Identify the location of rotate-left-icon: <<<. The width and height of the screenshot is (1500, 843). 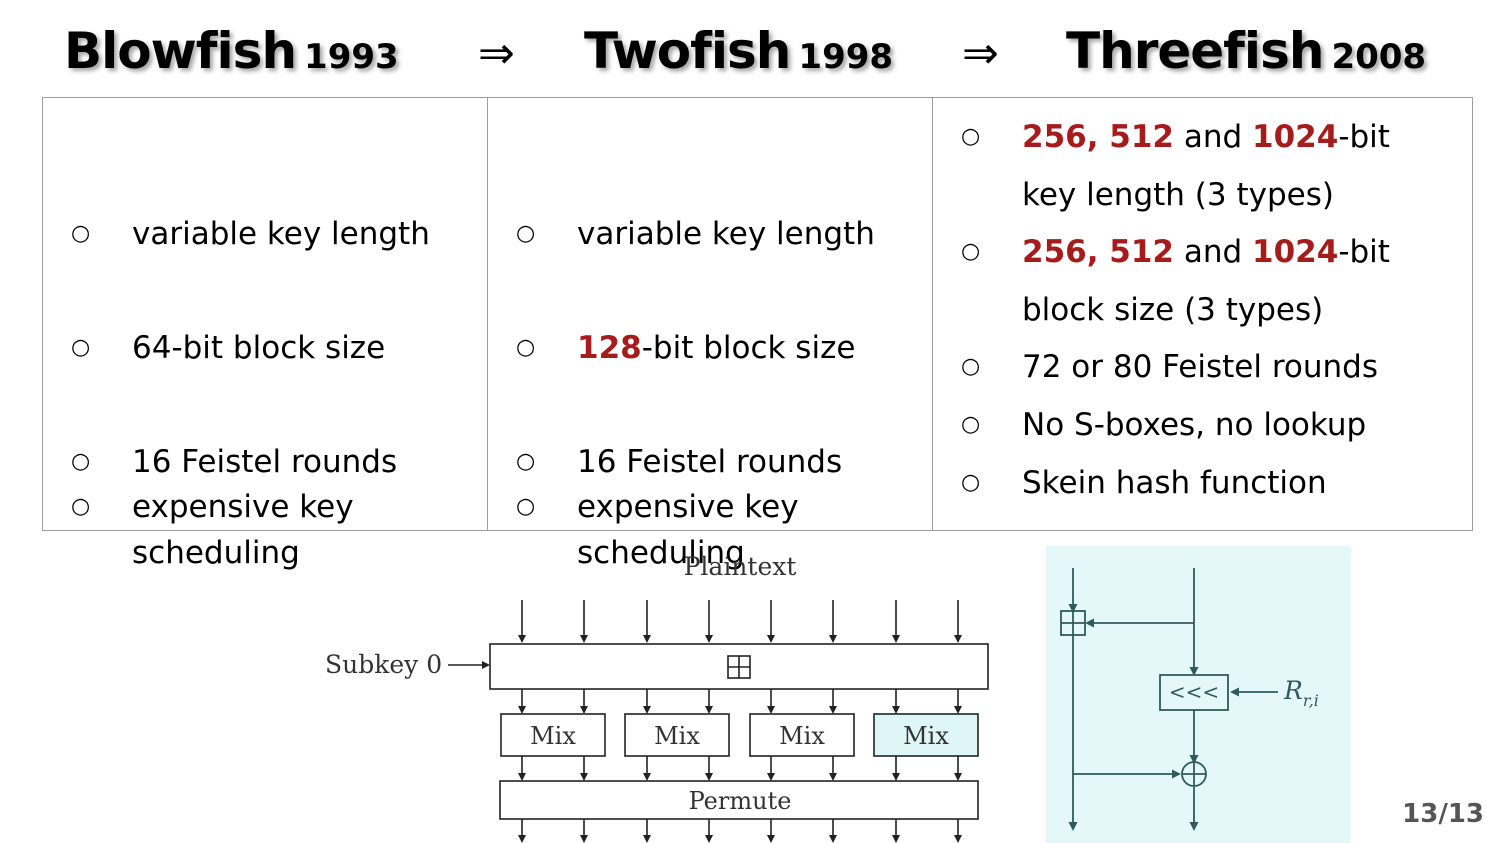
(1194, 692).